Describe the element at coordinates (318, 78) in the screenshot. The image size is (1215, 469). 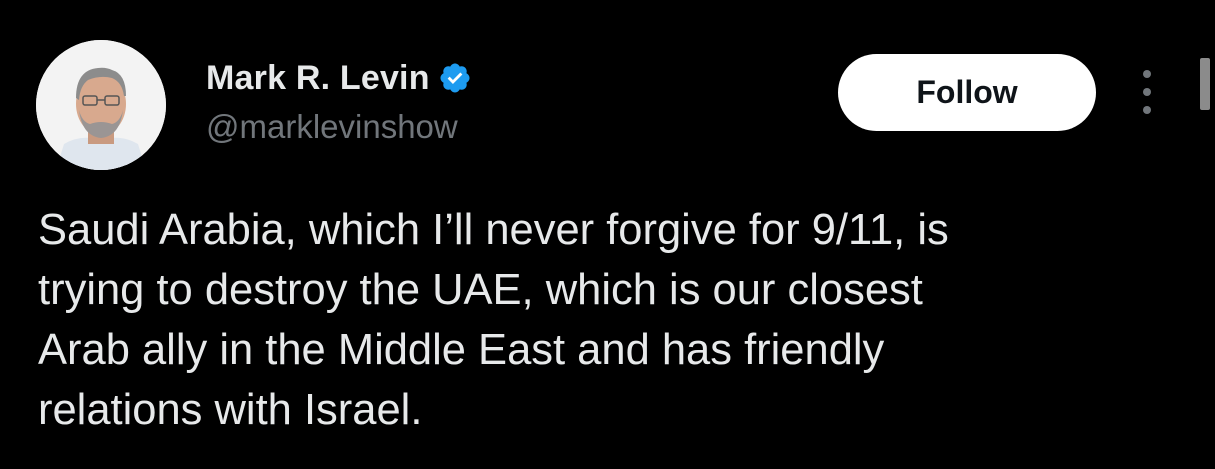
I see `author-display-name: Mark R. Levin` at that location.